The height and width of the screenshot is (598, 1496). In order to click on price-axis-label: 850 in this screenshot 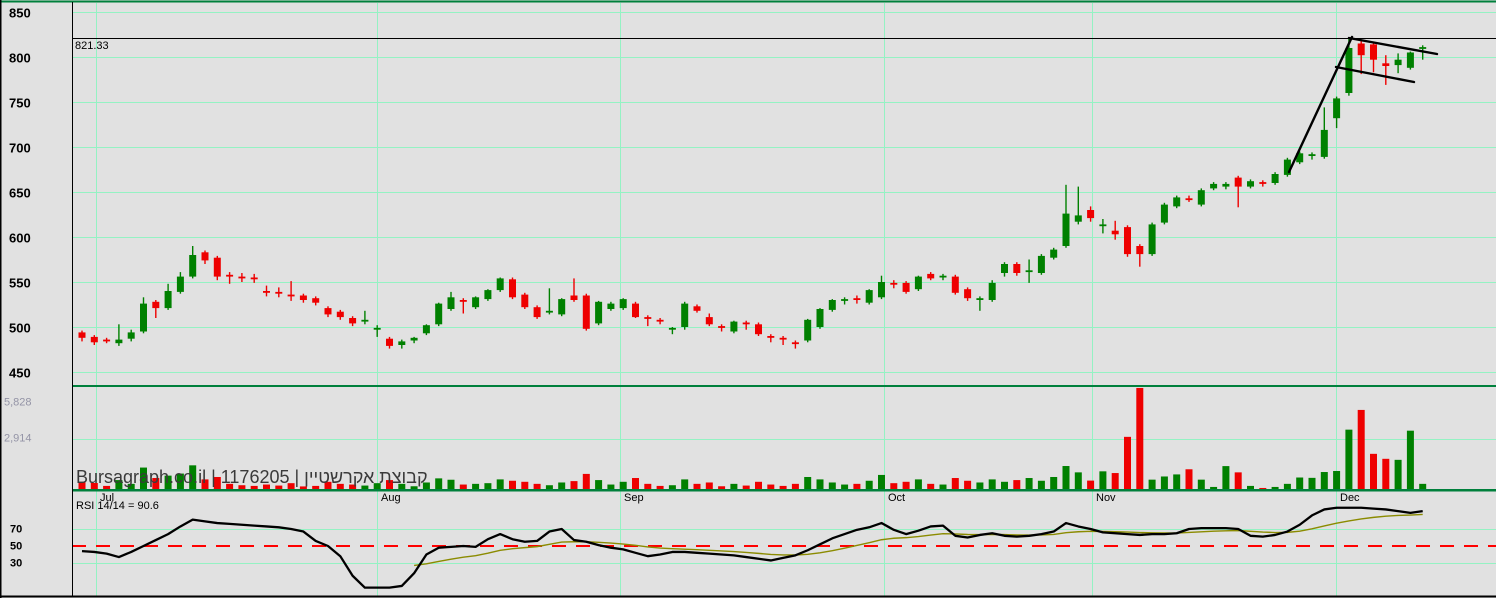, I will do `click(20, 13)`.